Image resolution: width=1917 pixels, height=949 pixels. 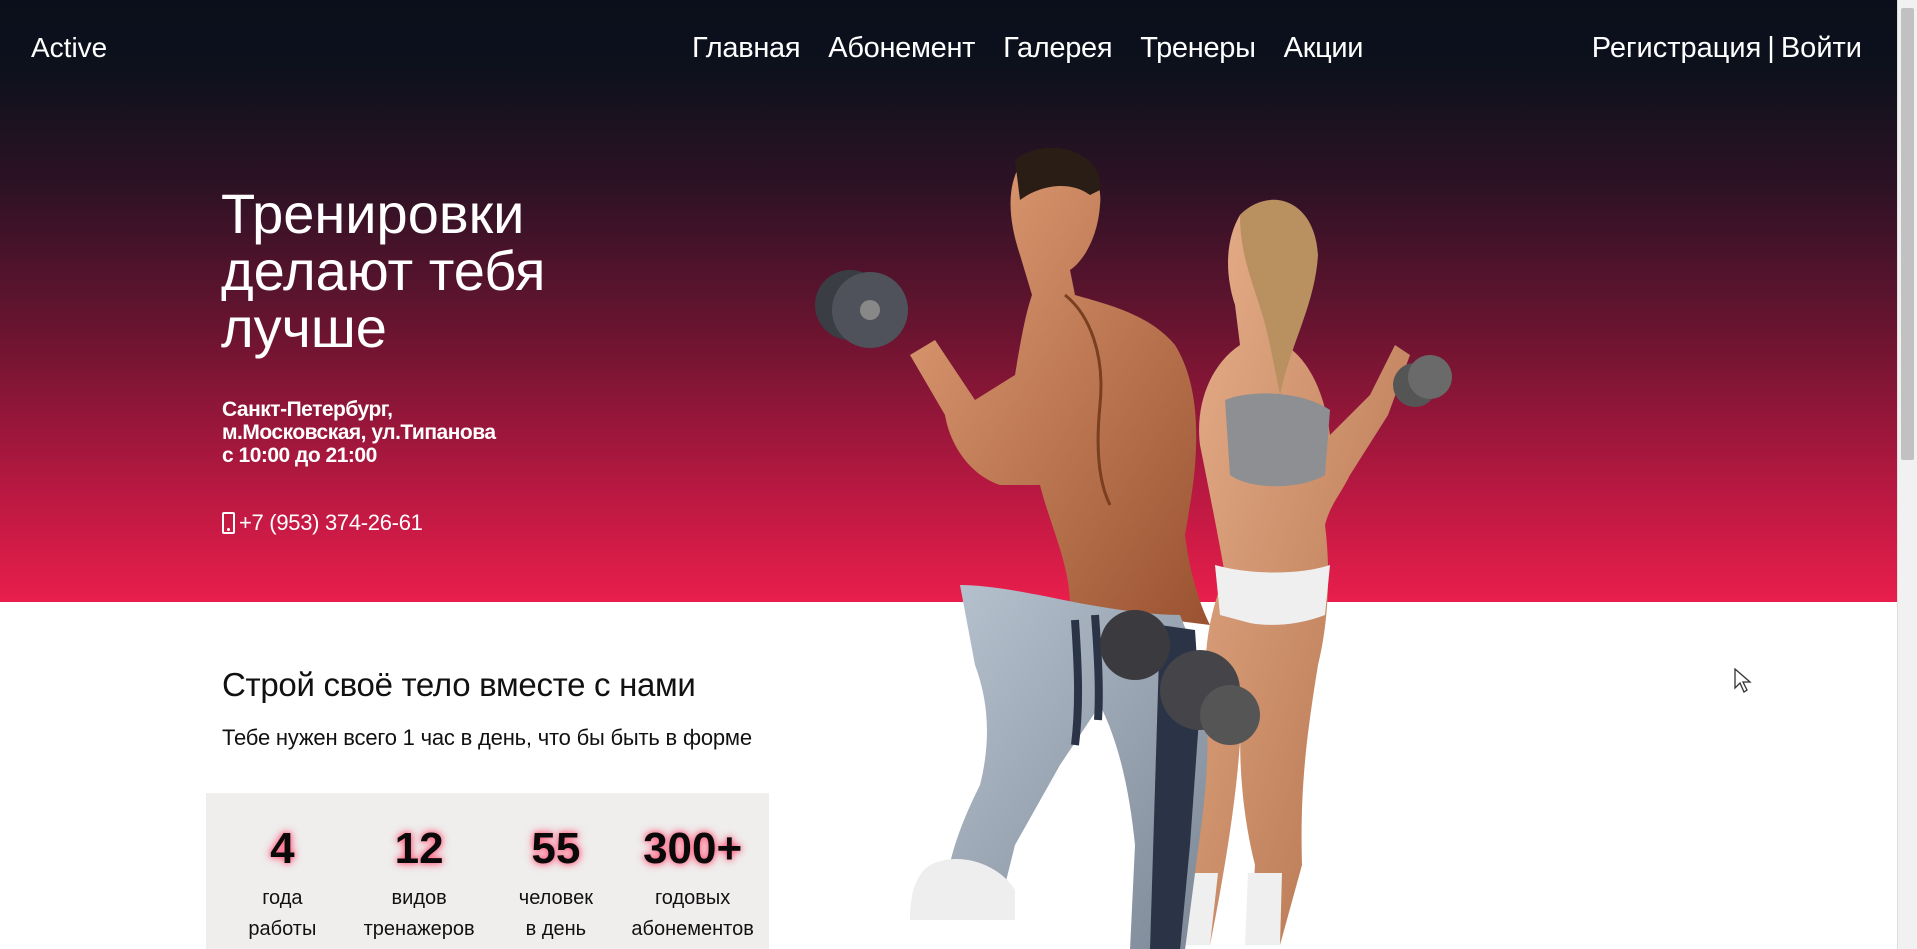 What do you see at coordinates (383, 270) in the screenshot?
I see `hero-title: Тренировки делают тебя лучше` at bounding box center [383, 270].